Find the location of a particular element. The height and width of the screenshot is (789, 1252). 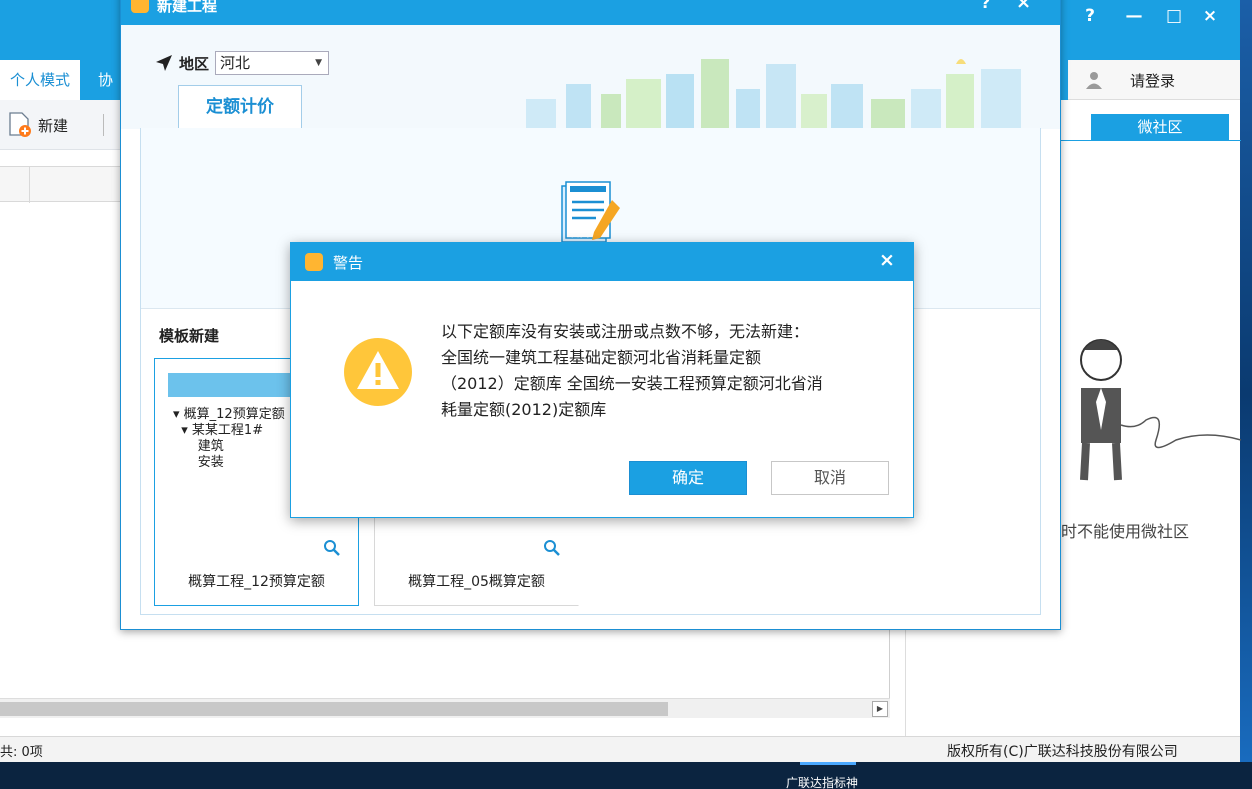

scroll-right-arrow-icon: ▶ is located at coordinates (880, 709).